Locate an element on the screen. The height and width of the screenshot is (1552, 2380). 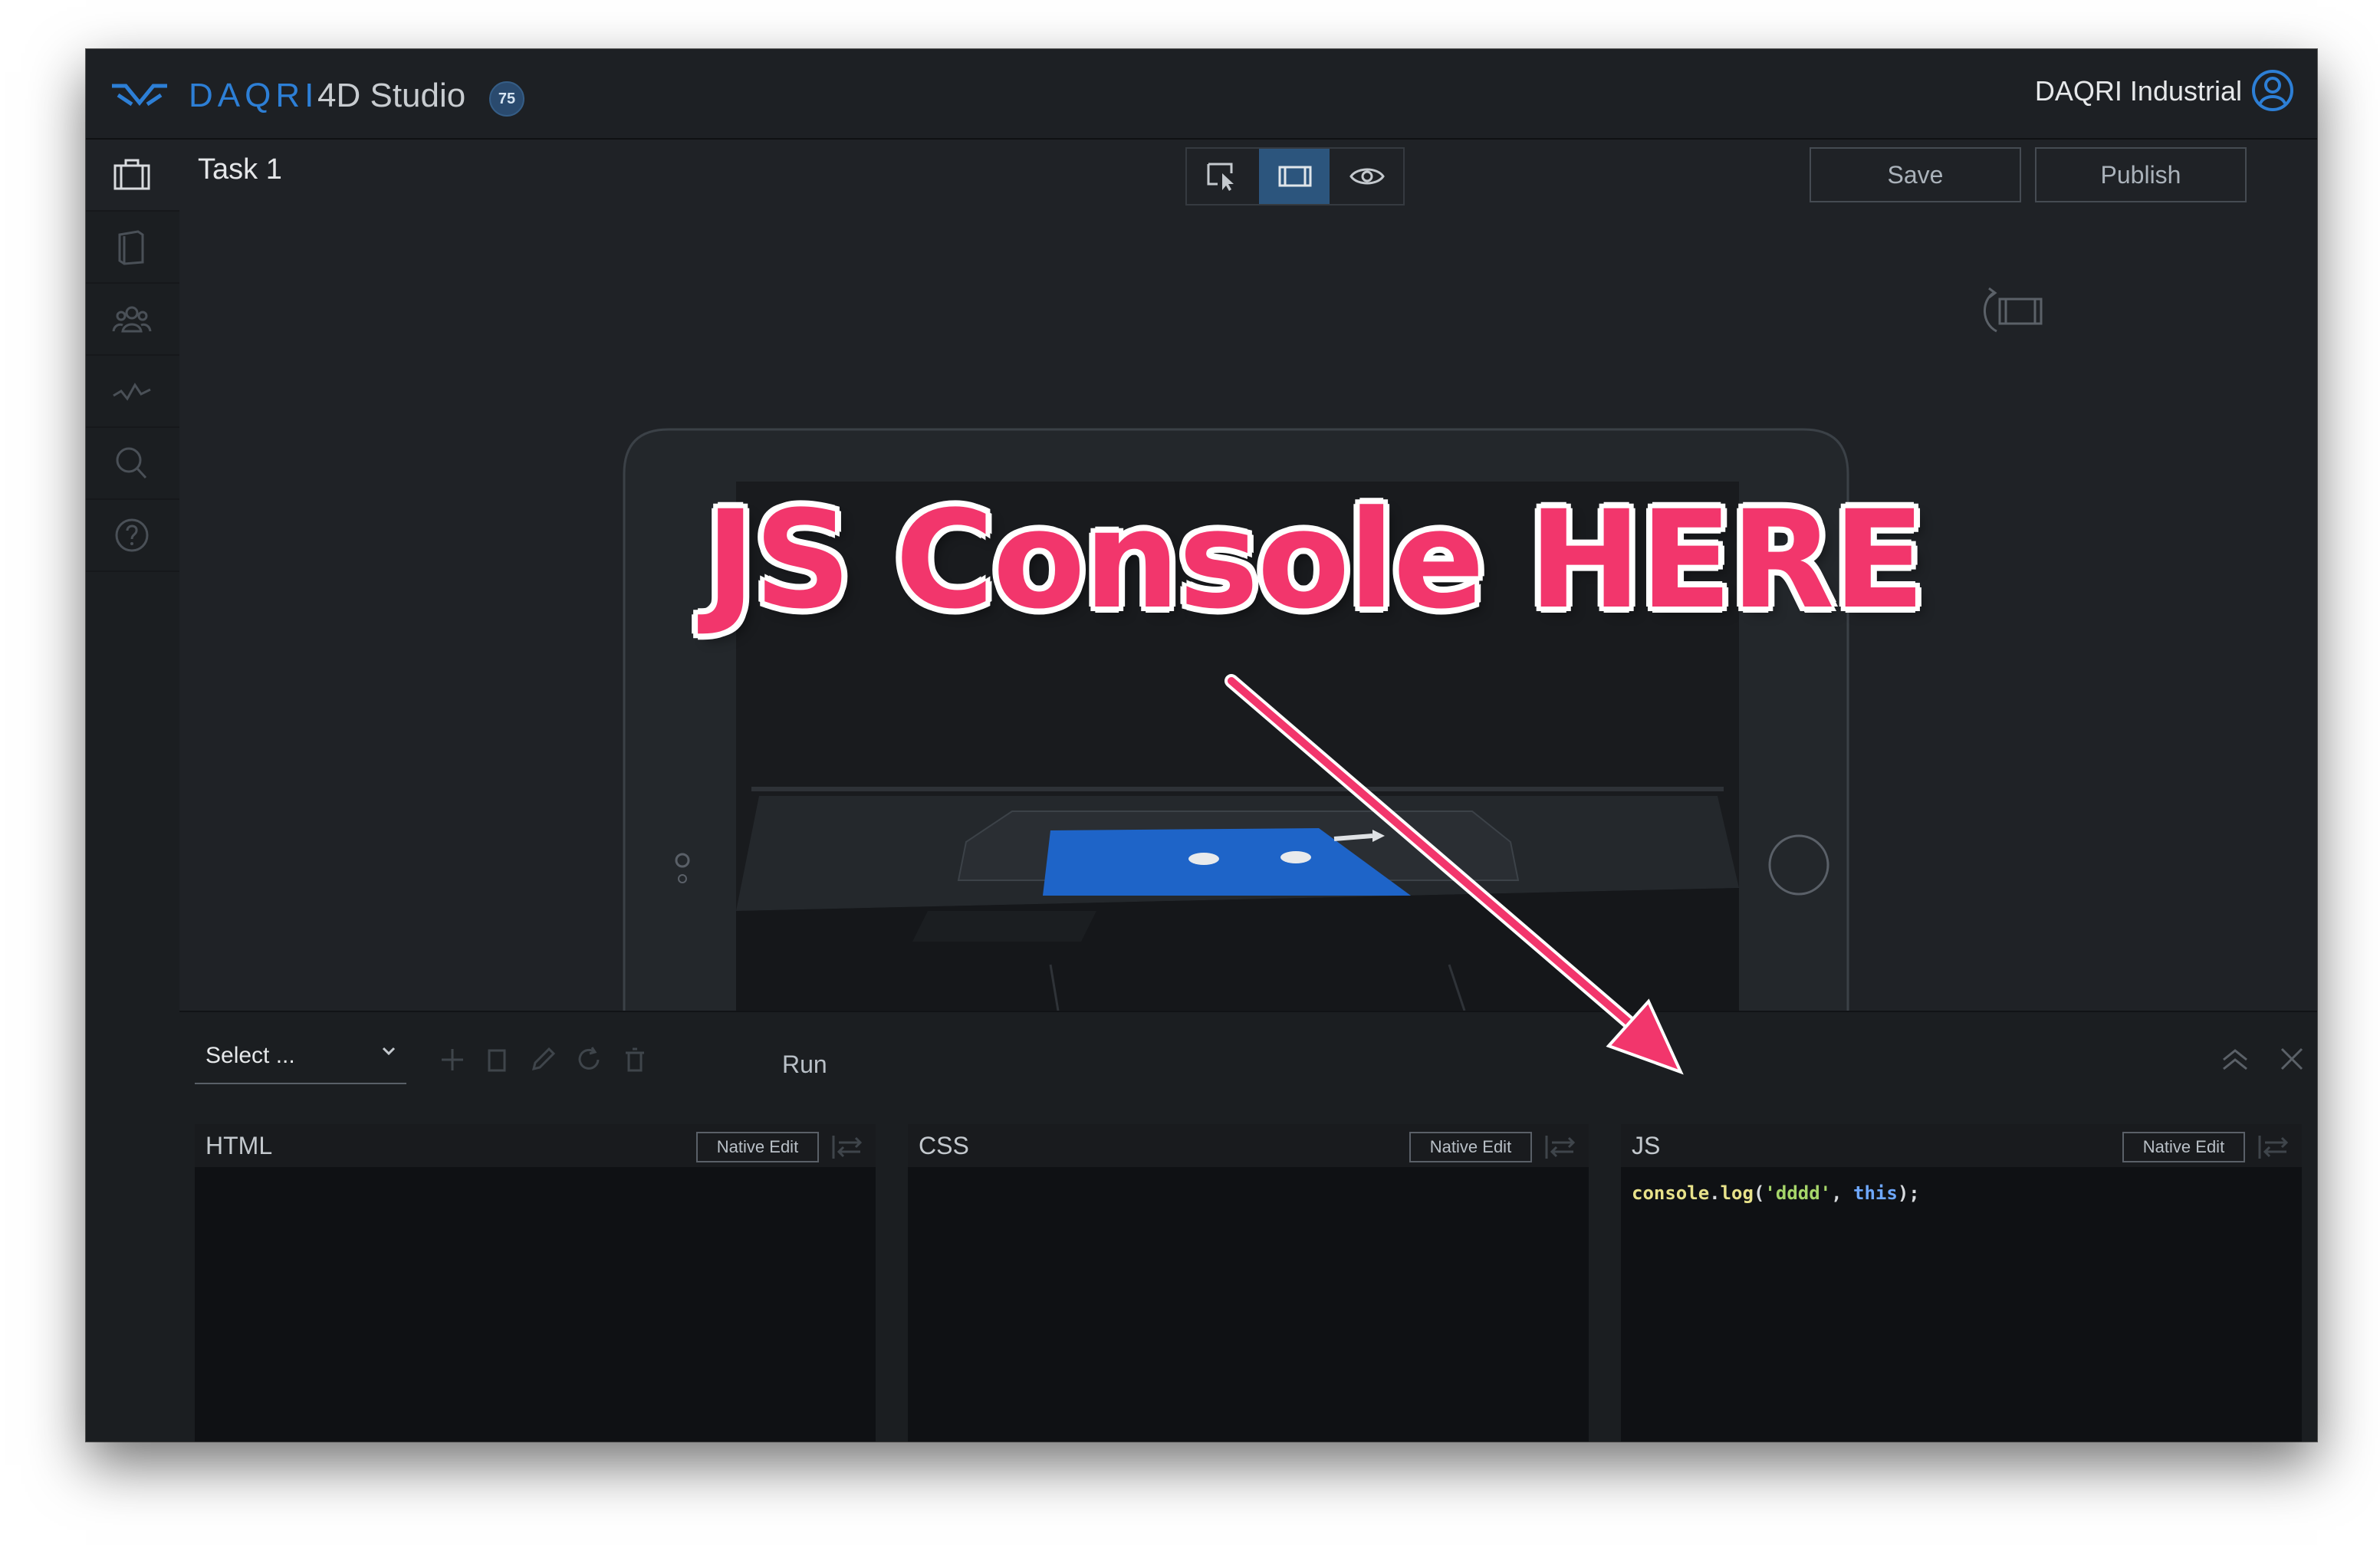
help-icon is located at coordinates (132, 535).